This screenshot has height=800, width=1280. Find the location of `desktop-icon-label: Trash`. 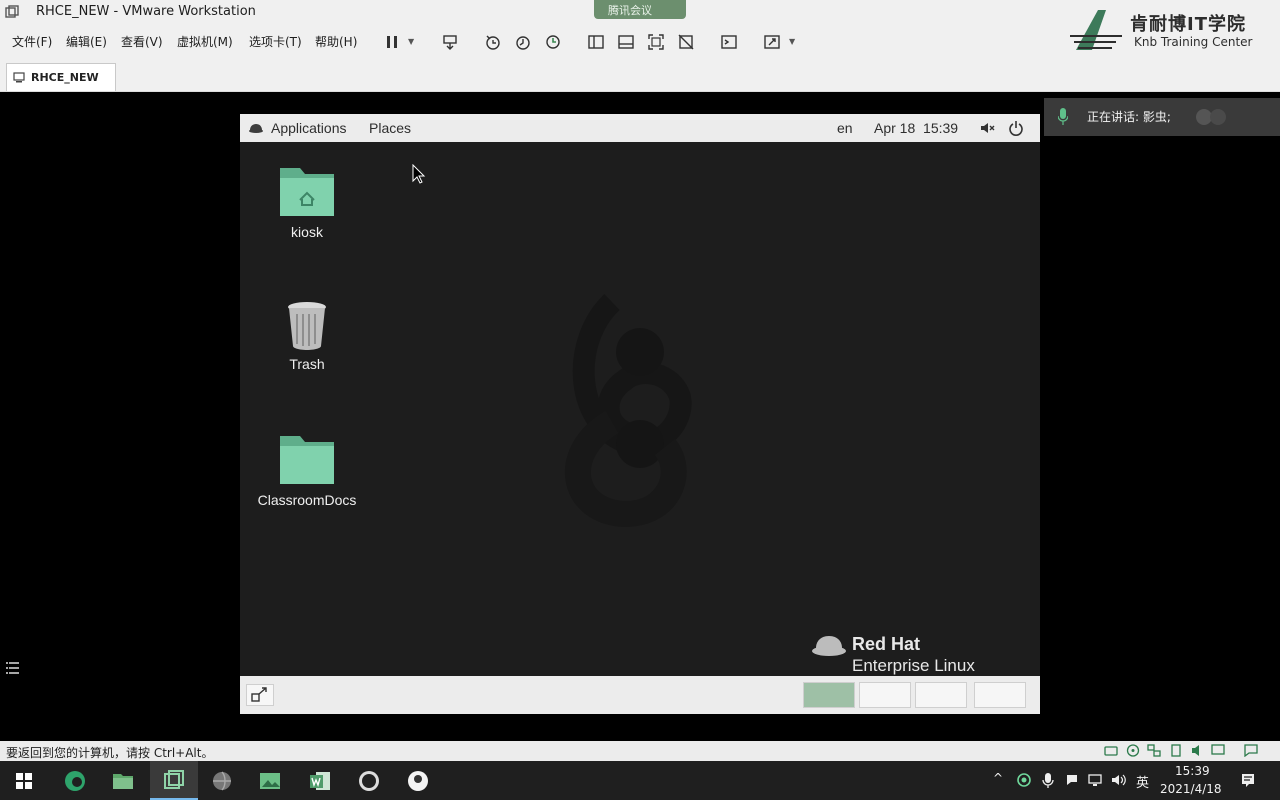

desktop-icon-label: Trash is located at coordinates (307, 364).